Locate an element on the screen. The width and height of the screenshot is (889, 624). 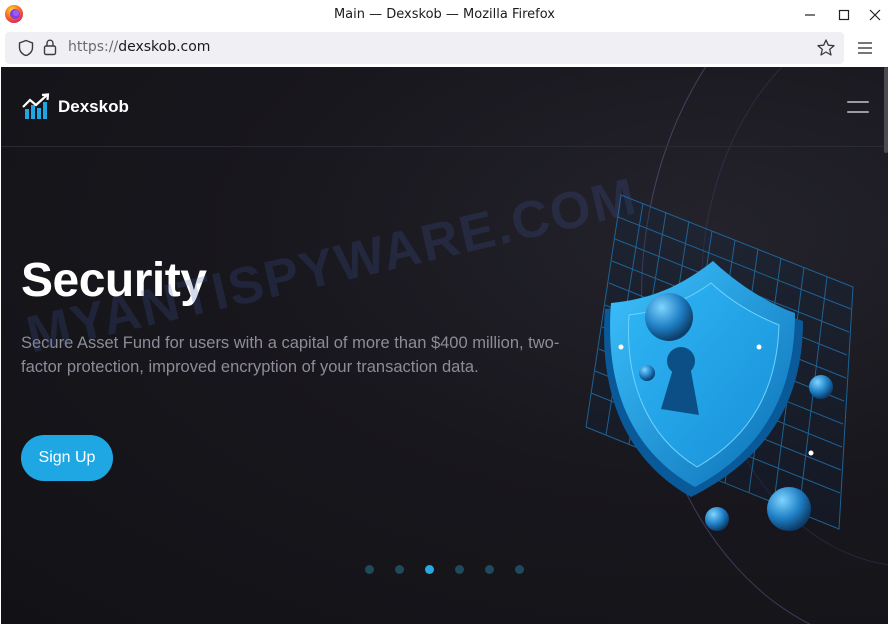
star-icon is located at coordinates (826, 48).